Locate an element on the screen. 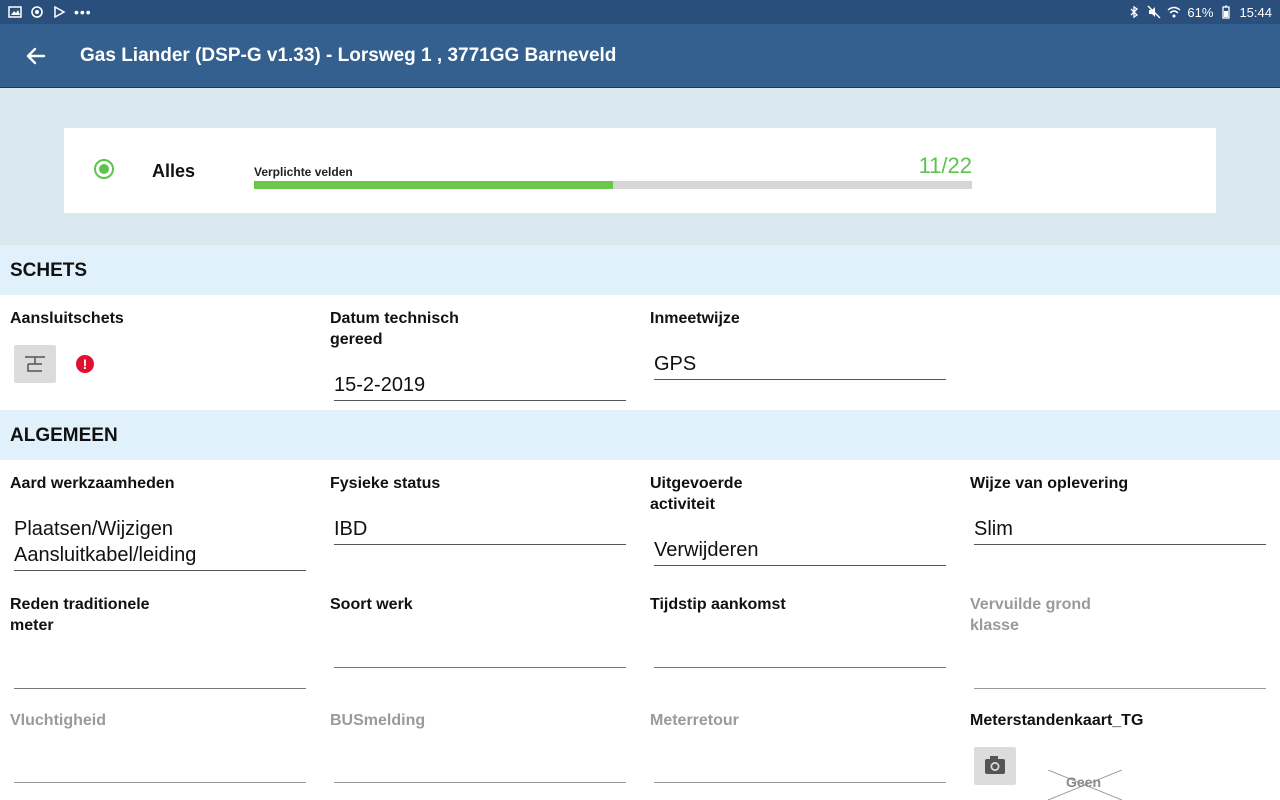 This screenshot has width=1280, height=800. field-meterstandenkaart: Meterstandenkaart_TG is located at coordinates (1120, 720).